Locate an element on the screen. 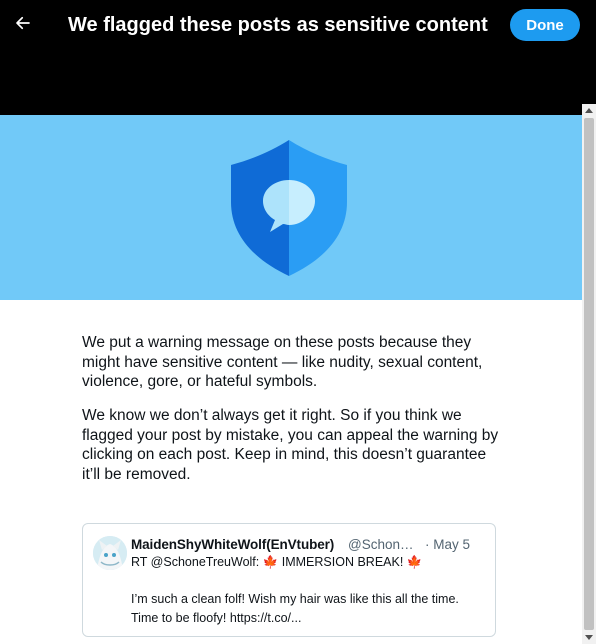 The height and width of the screenshot is (644, 596). shield-chat-icon is located at coordinates (289, 208).